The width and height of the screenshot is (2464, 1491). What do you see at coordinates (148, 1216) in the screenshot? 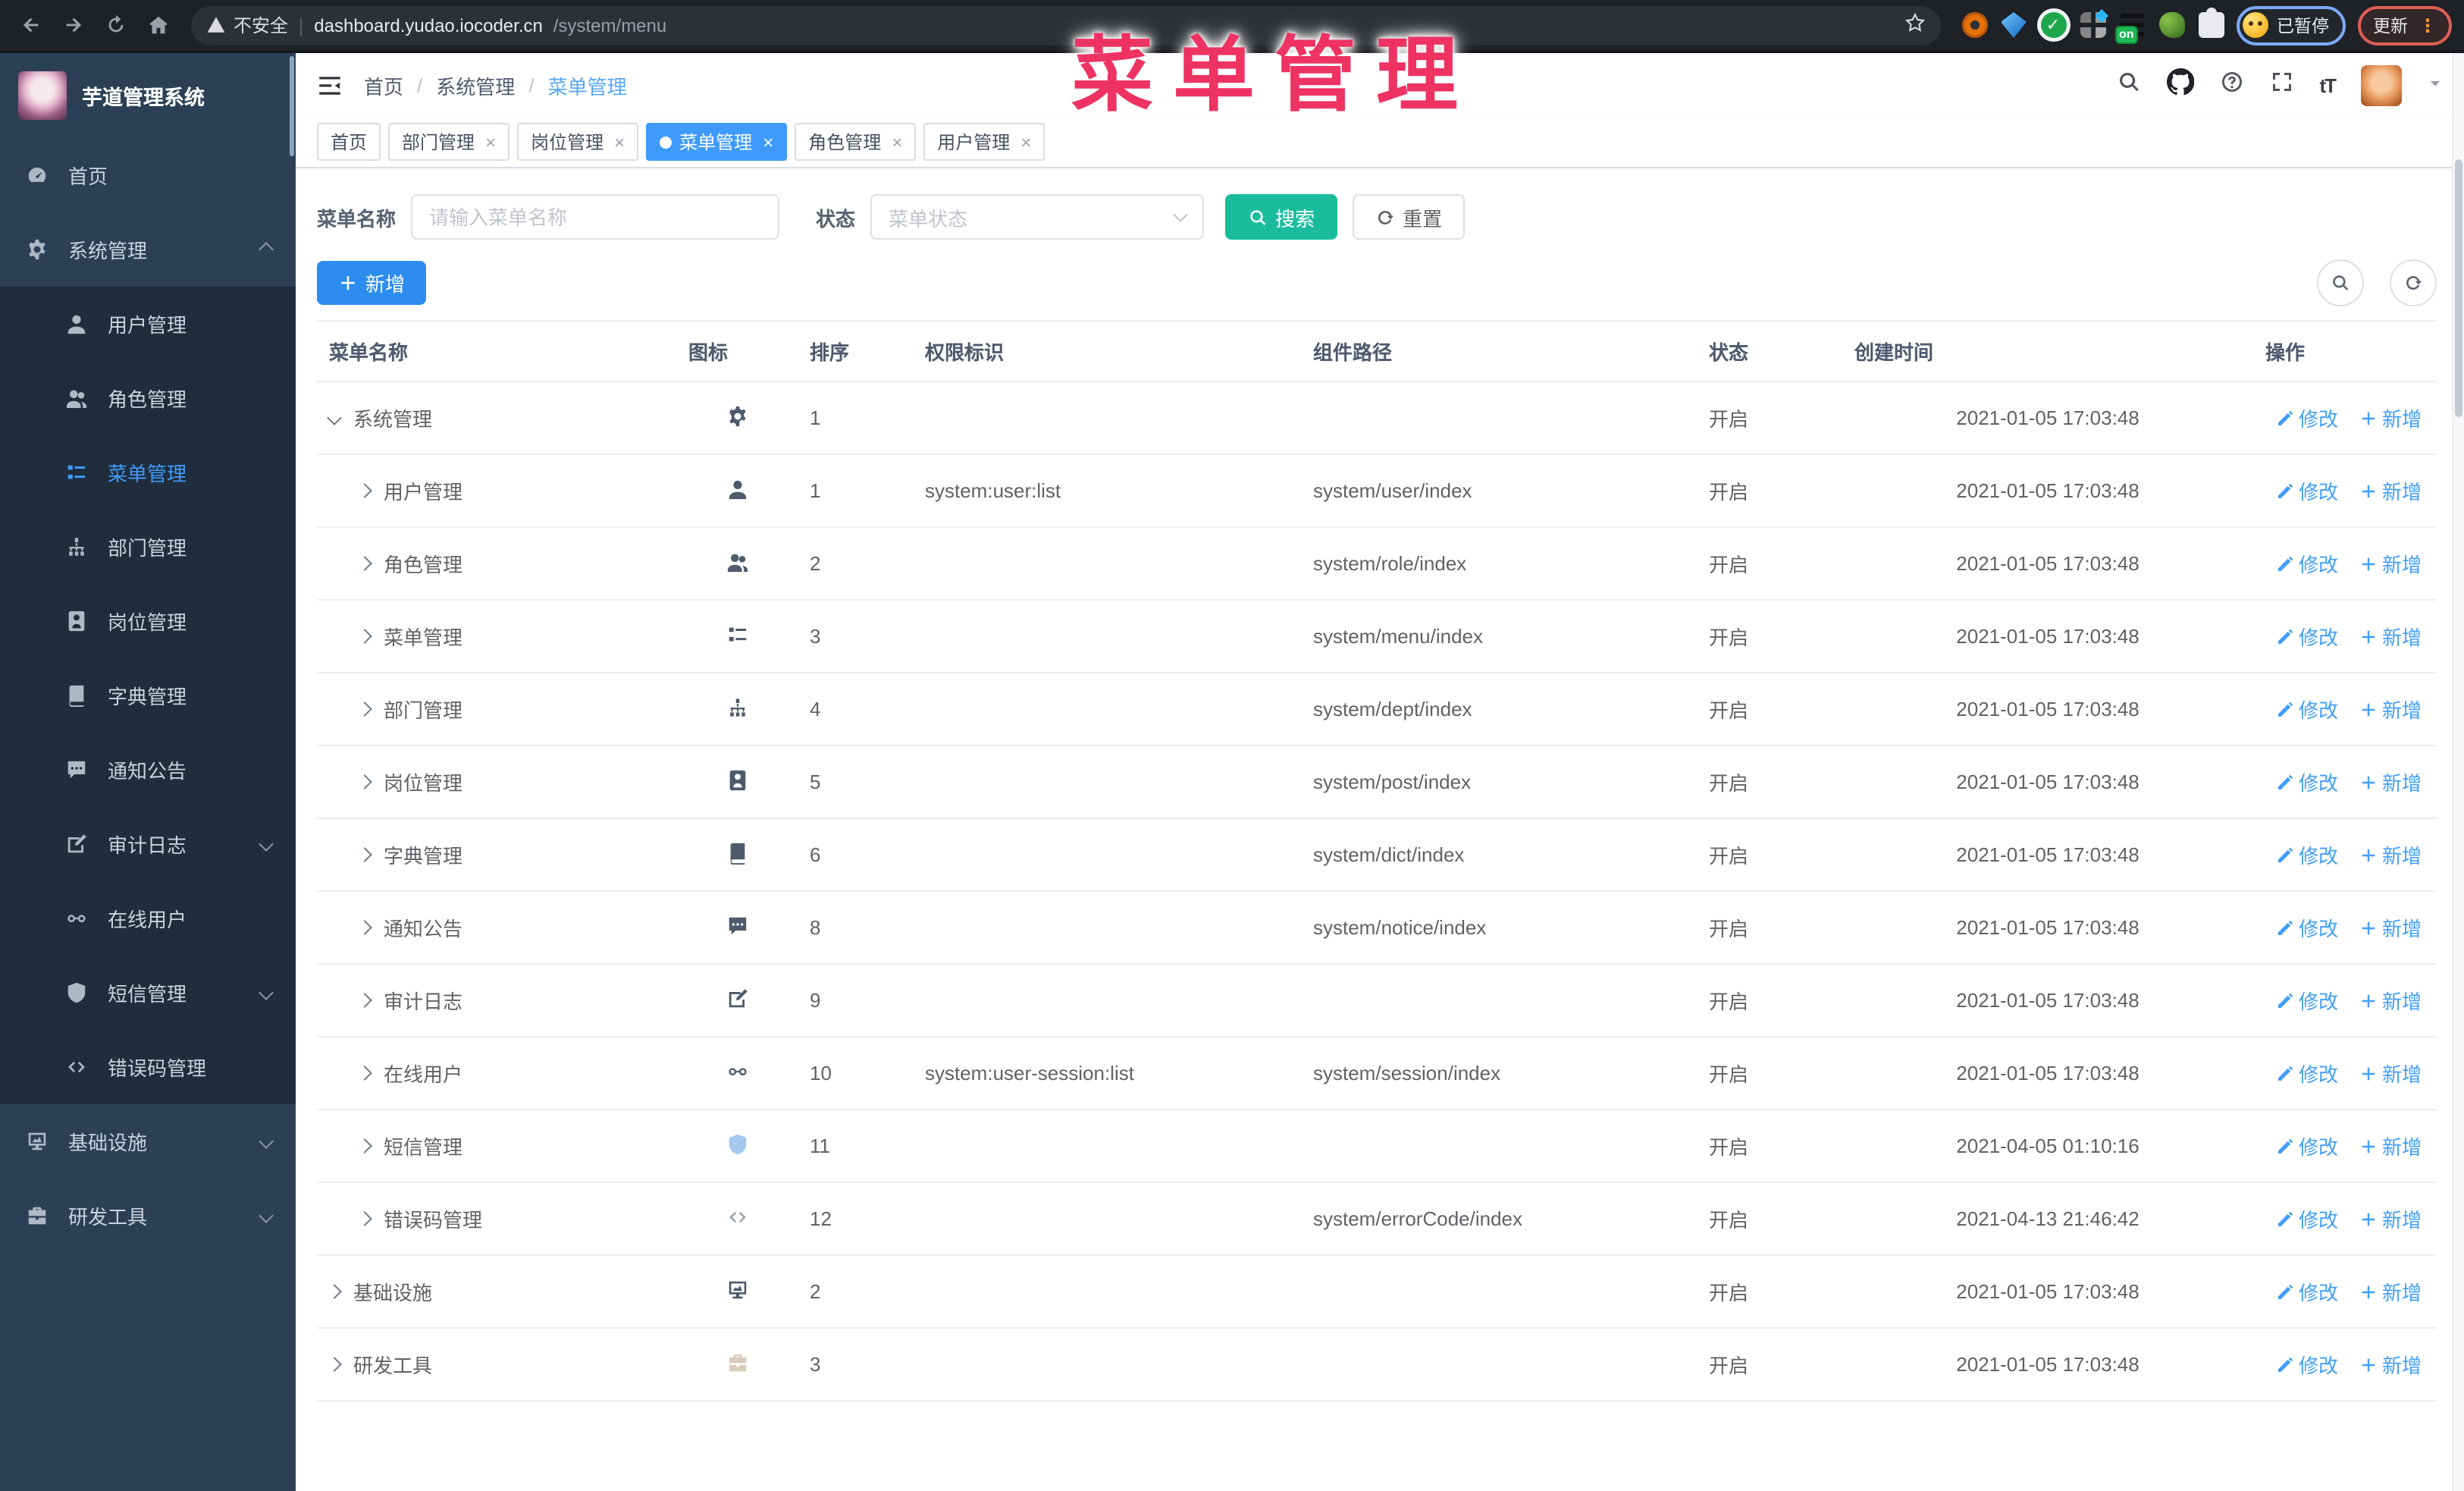
I see `sidebar-item: 研发工具` at bounding box center [148, 1216].